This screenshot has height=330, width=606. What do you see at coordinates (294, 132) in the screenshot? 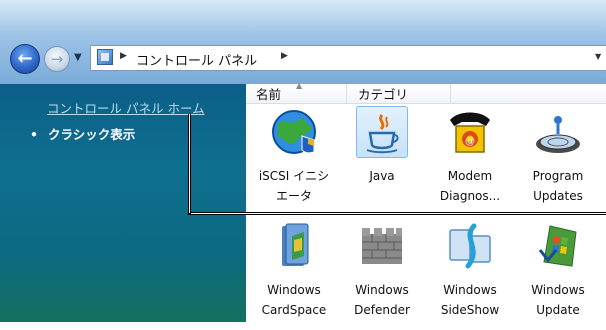
I see `iscsi-globe-icon` at bounding box center [294, 132].